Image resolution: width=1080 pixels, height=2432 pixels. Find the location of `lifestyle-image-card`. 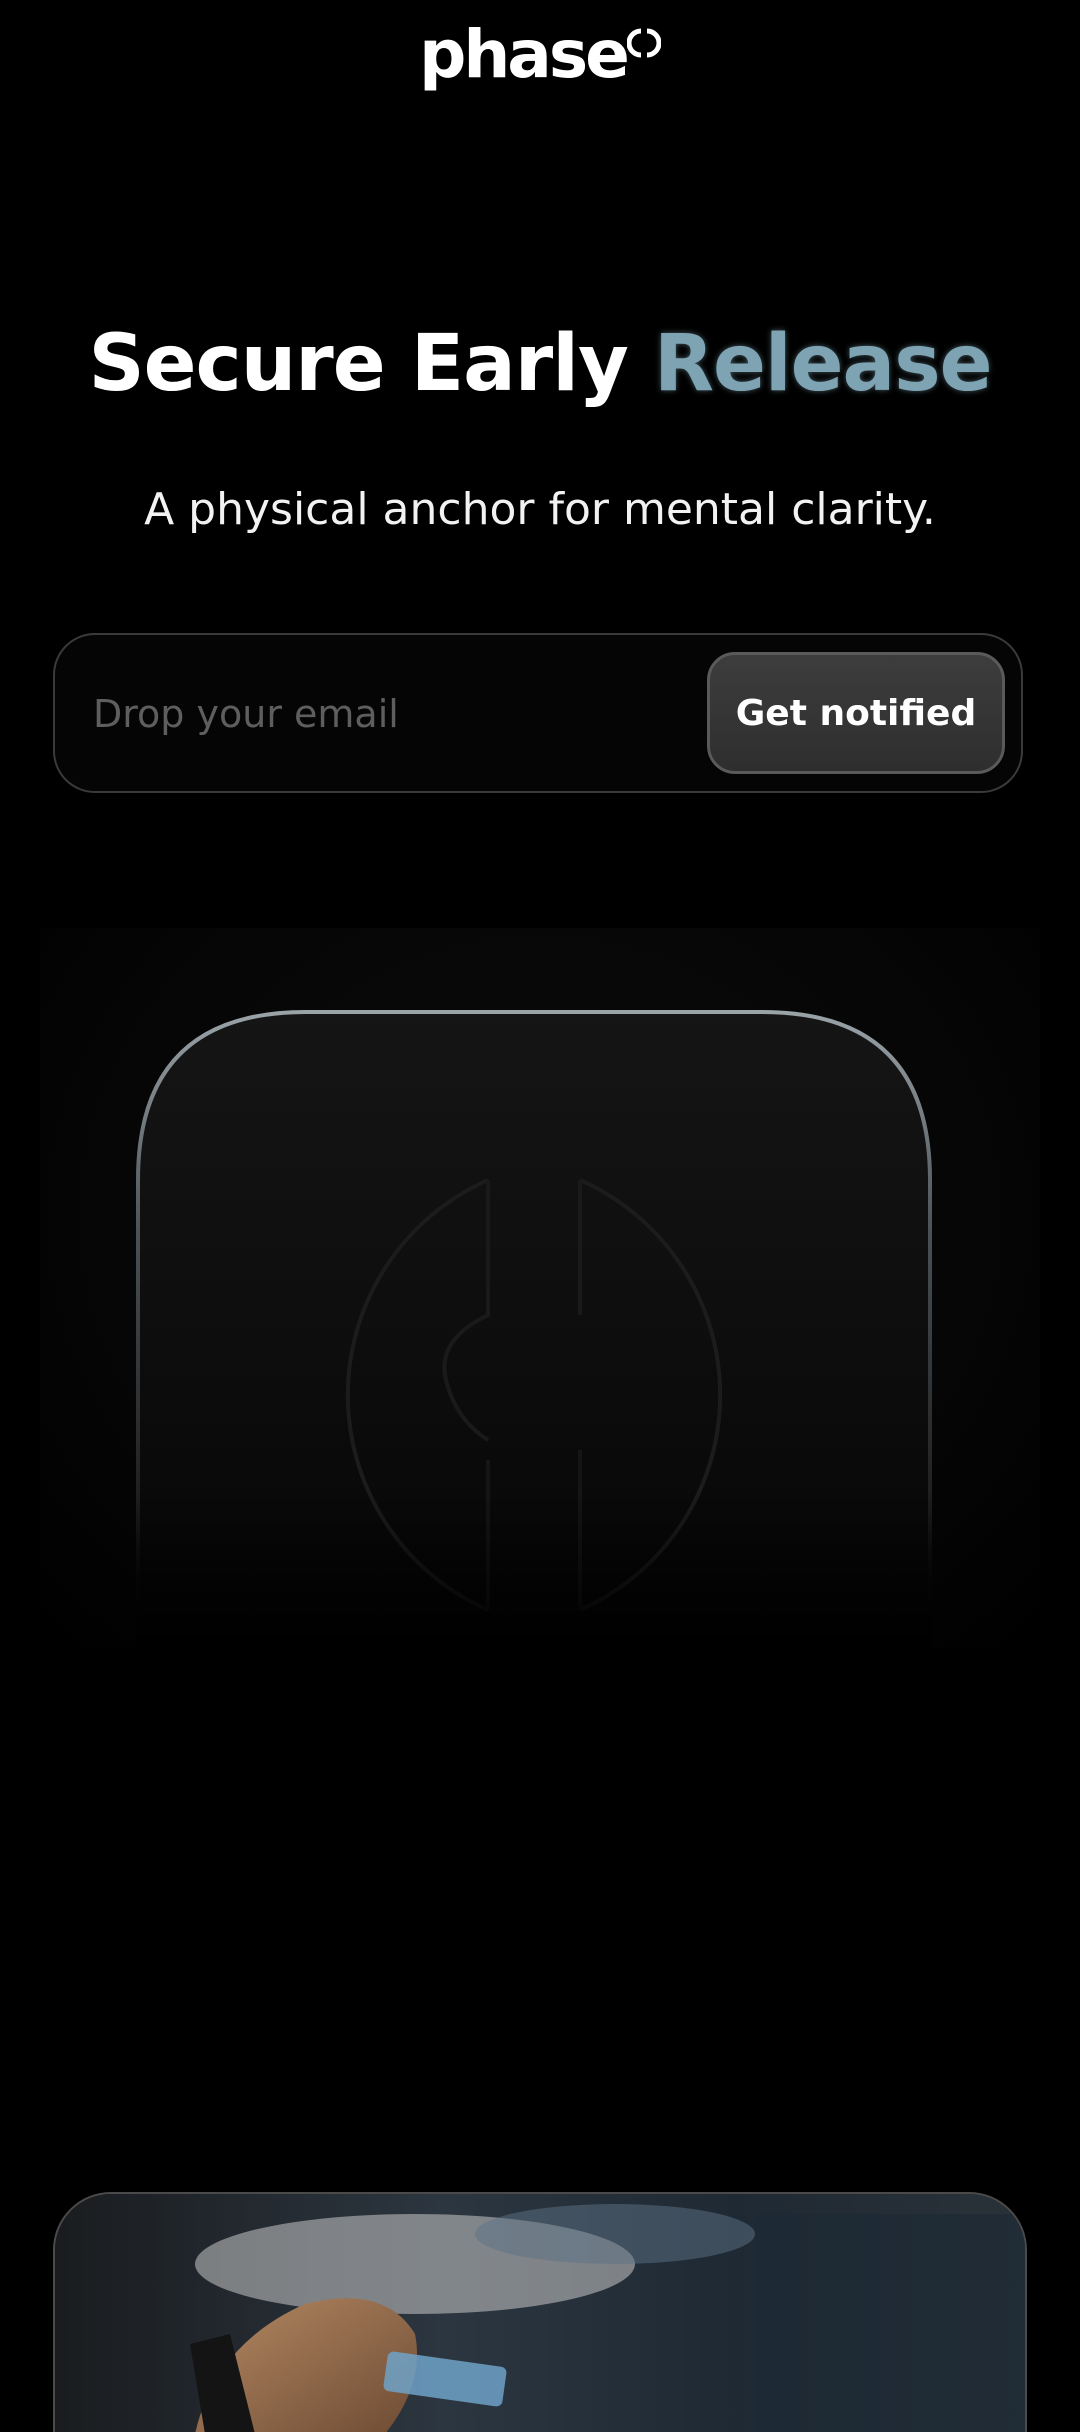

lifestyle-image-card is located at coordinates (540, 2312).